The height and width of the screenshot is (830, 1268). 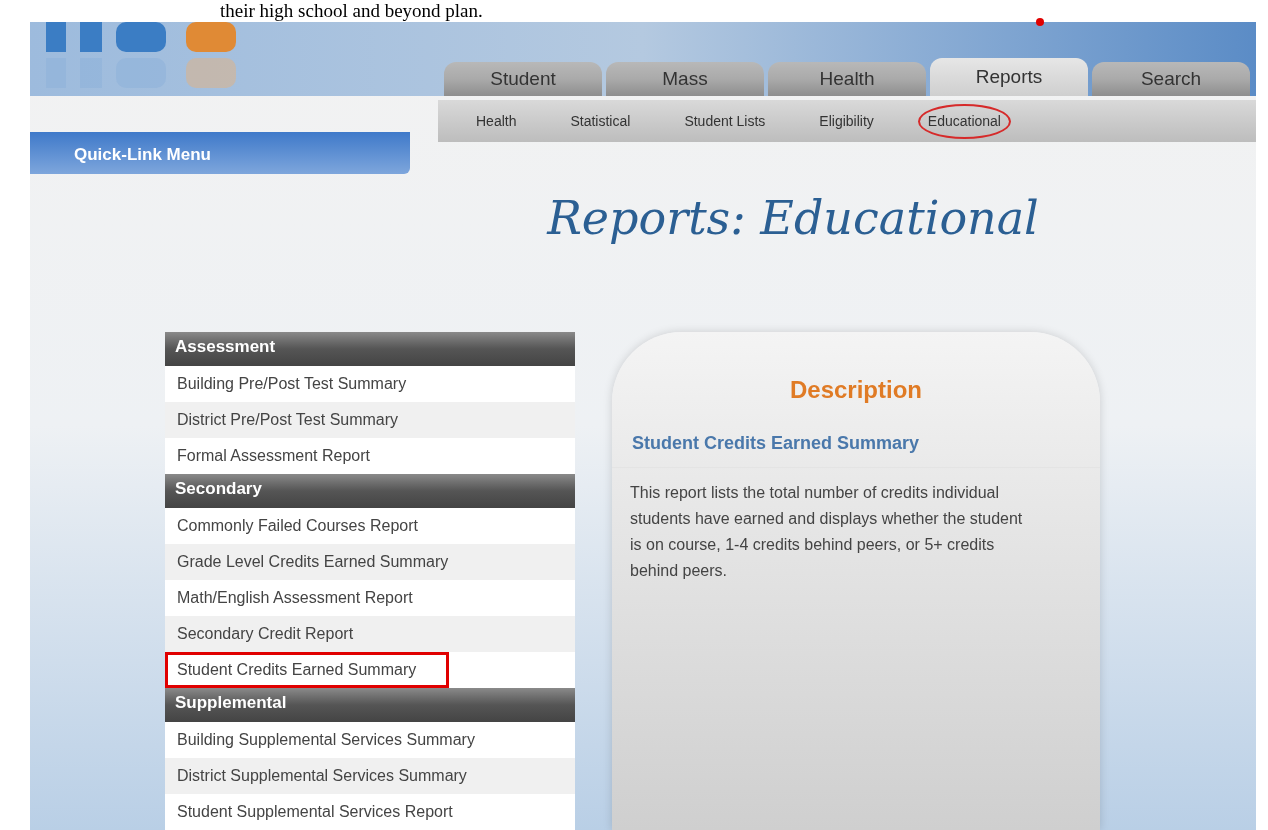 I want to click on nav-tab: Search, so click(x=1171, y=79).